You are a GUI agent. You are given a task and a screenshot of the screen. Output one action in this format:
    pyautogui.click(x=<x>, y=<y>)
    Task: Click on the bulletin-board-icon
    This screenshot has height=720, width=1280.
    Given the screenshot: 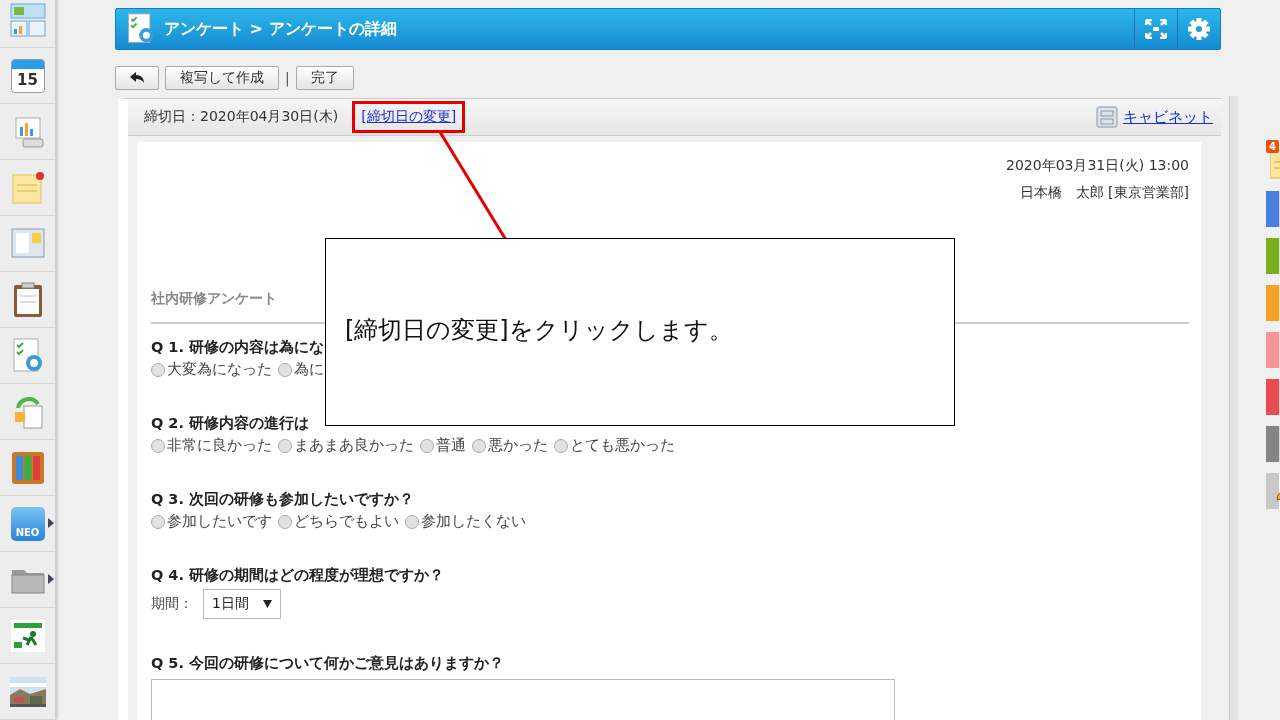 What is the action you would take?
    pyautogui.click(x=27, y=243)
    